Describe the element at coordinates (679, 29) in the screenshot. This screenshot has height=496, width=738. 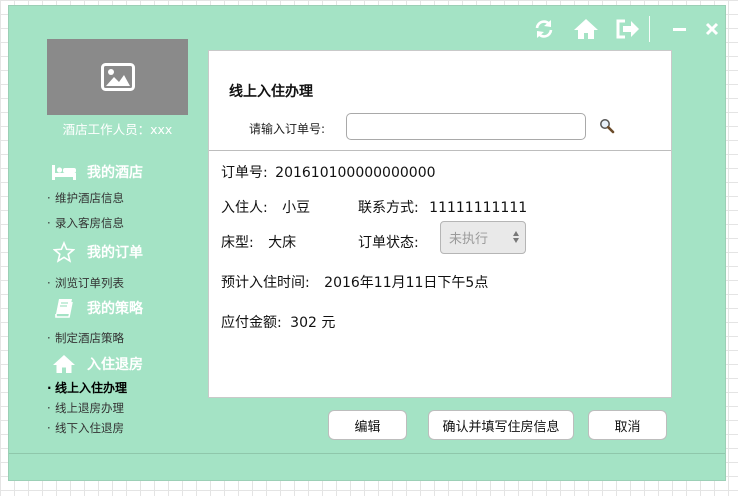
I see `minimize-icon` at that location.